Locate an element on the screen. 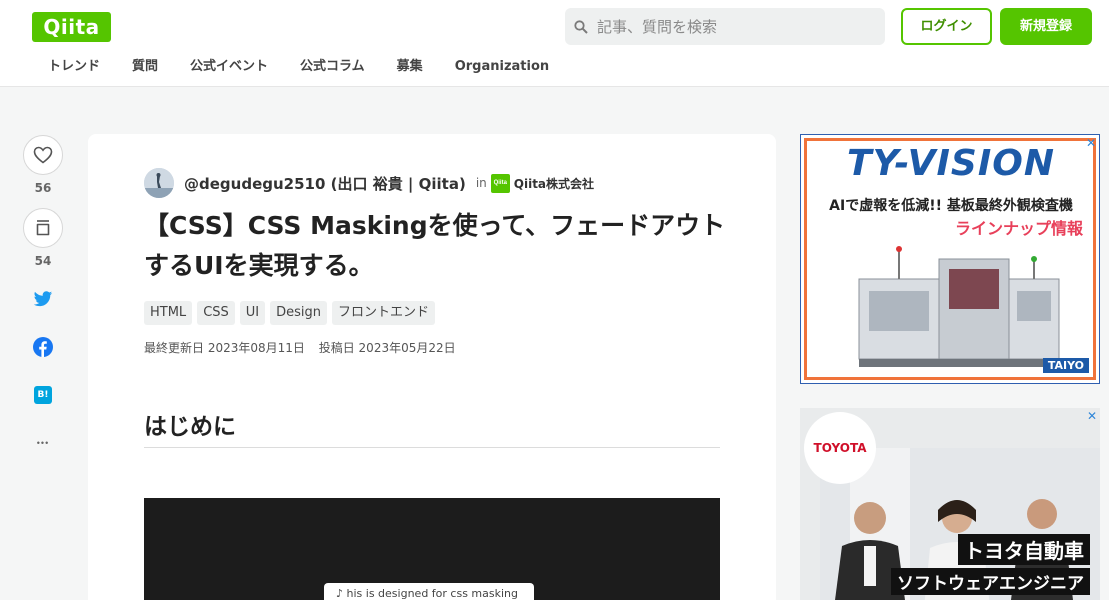 The height and width of the screenshot is (600, 1109). stock-button is located at coordinates (43, 228).